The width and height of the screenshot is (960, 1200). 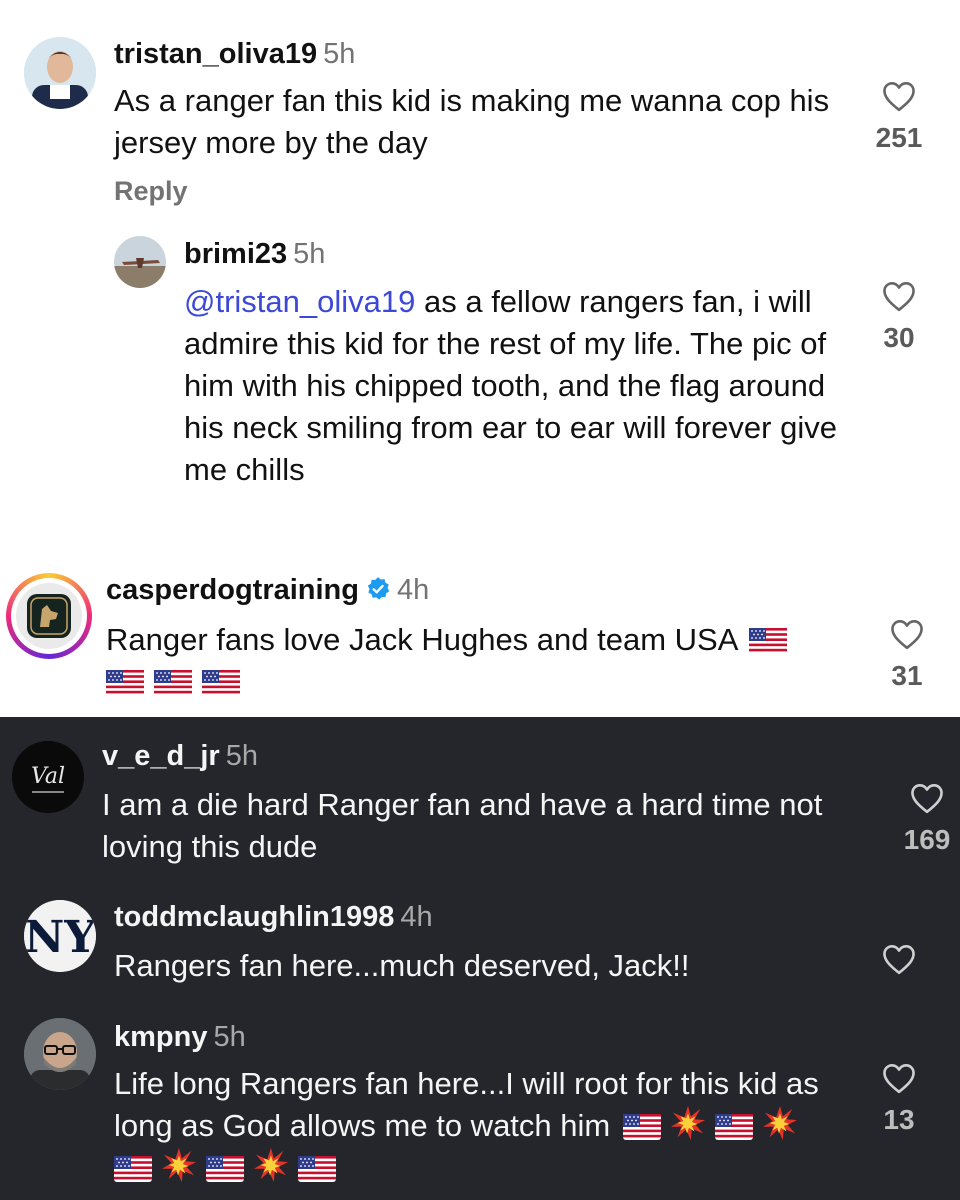 I want to click on svg-text: Val, so click(x=48, y=776).